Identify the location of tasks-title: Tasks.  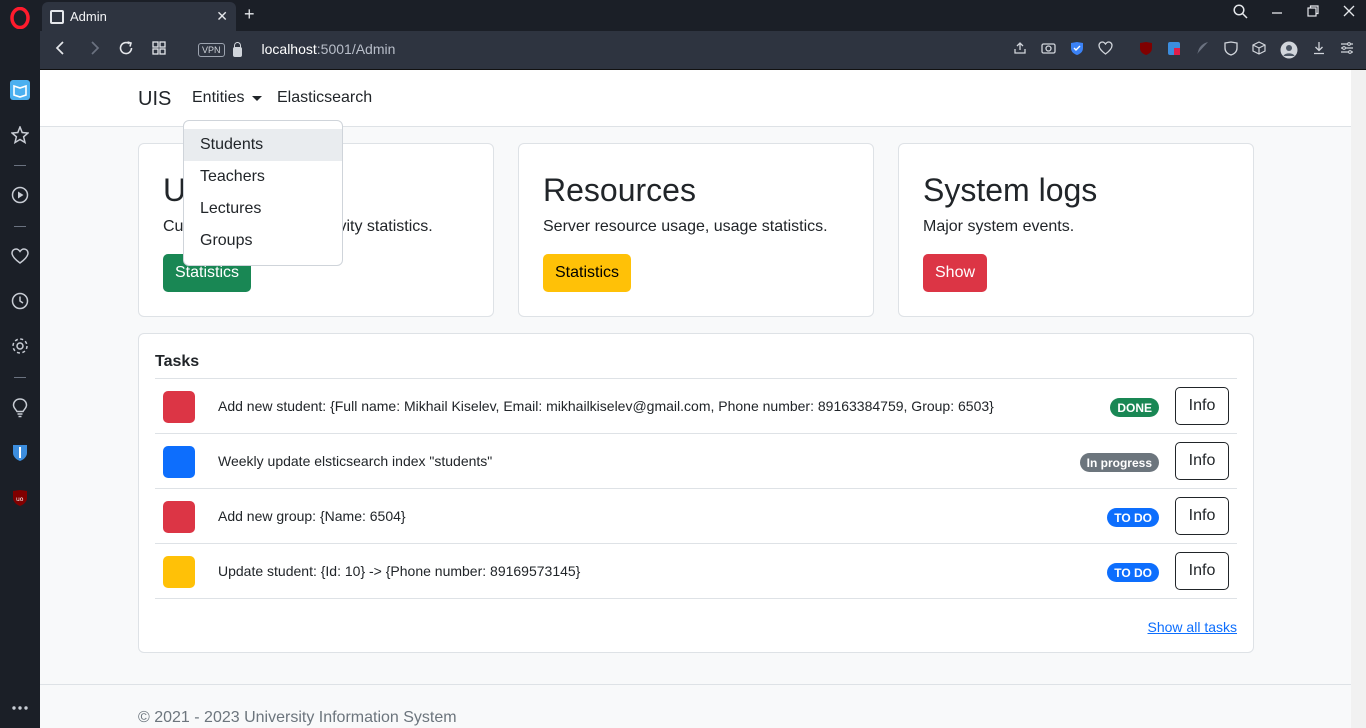
(177, 361).